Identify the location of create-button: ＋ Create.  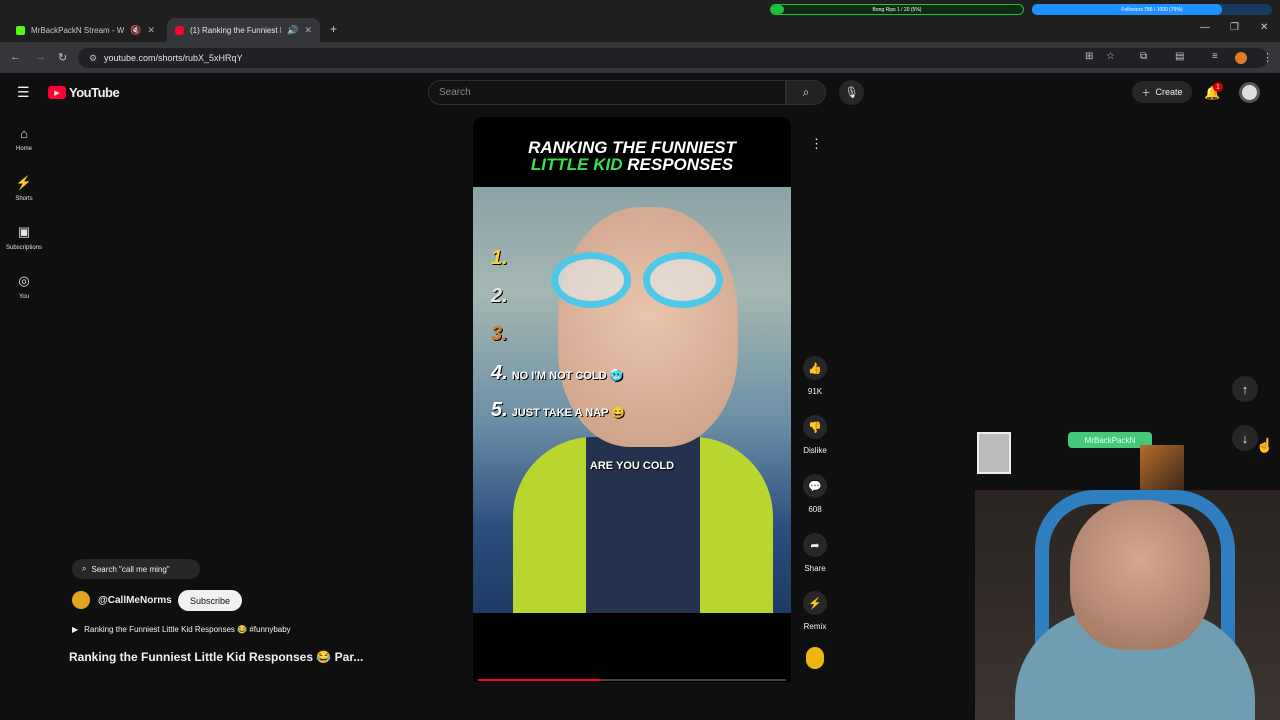
(1162, 92).